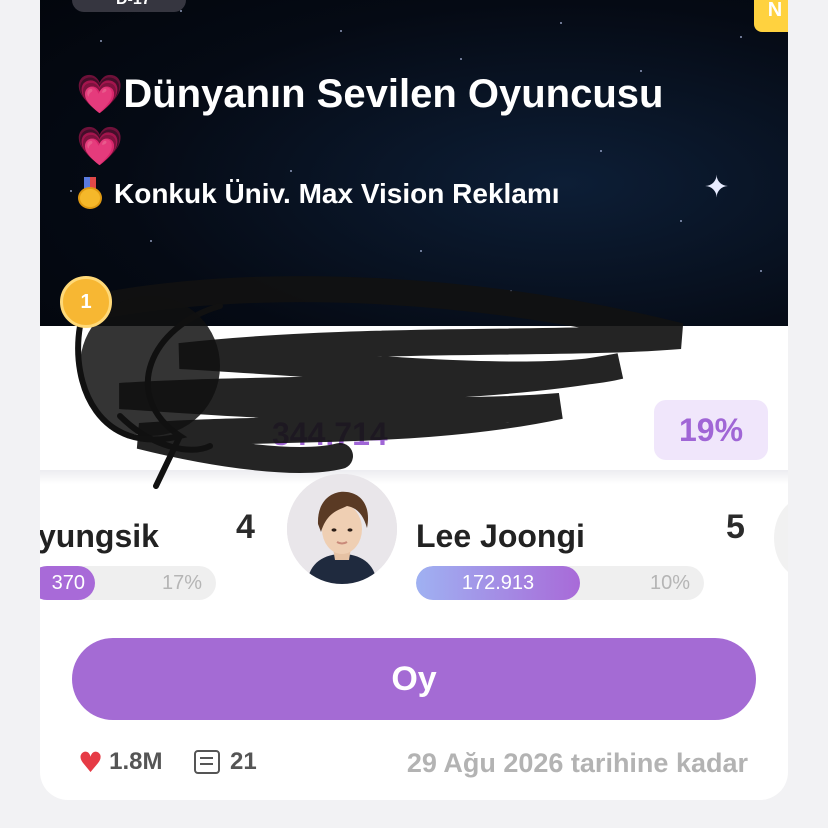 This screenshot has width=828, height=828. I want to click on new-badge: N, so click(771, 16).